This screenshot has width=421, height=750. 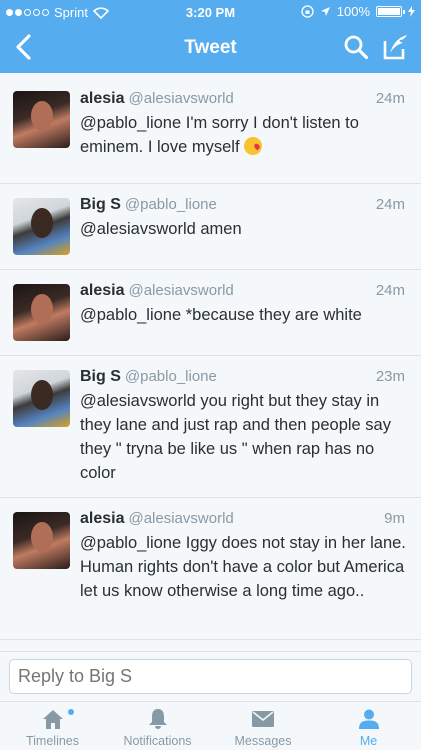 I want to click on tab-messages: Messages, so click(x=263, y=726).